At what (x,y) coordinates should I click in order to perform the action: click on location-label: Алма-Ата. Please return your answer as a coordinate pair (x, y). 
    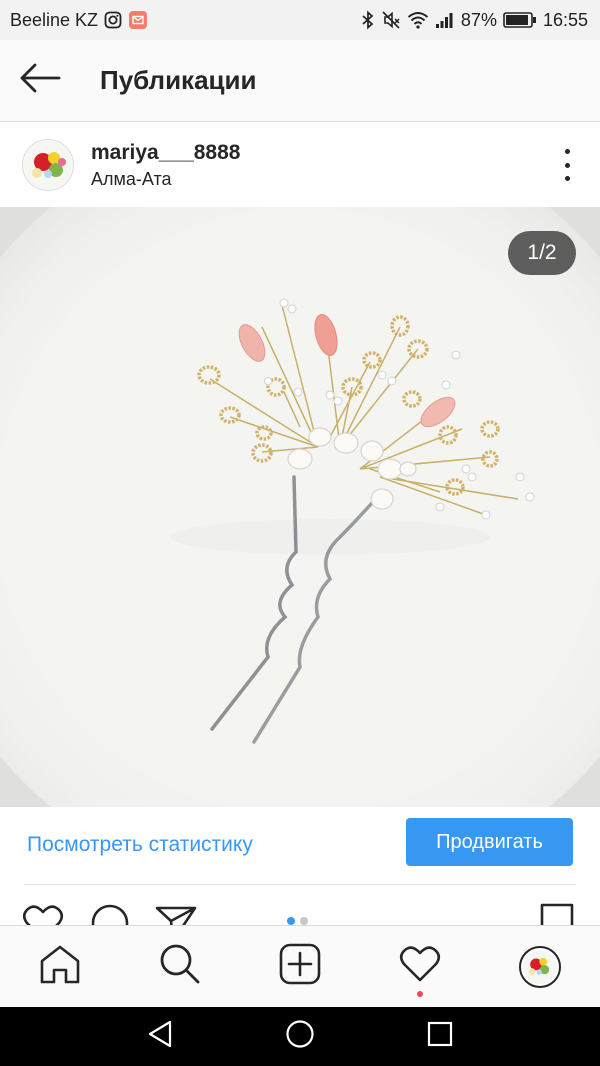
    Looking at the image, I should click on (165, 179).